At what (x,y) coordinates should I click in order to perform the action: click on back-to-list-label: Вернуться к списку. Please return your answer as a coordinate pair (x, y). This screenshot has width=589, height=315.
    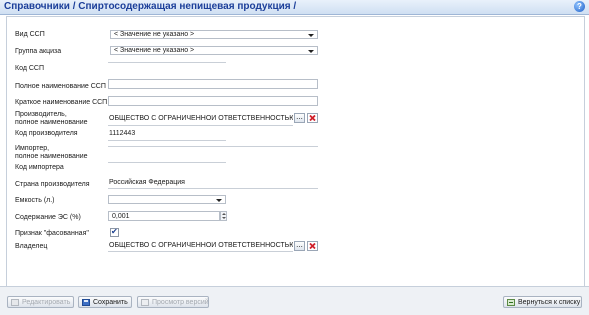
    Looking at the image, I should click on (549, 302).